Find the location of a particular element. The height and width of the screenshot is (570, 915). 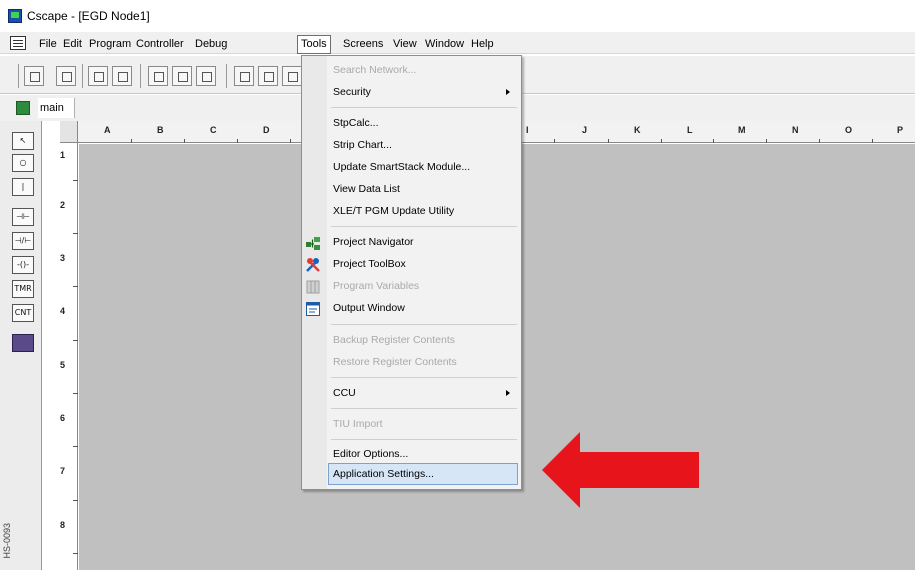

toolbar-new-icon is located at coordinates (34, 76).